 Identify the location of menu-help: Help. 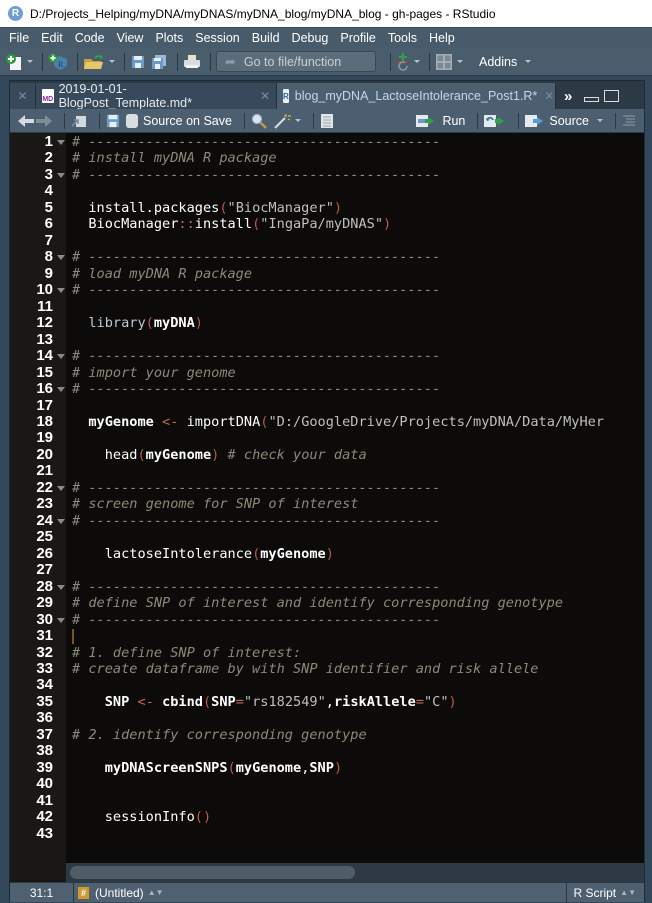
(442, 38).